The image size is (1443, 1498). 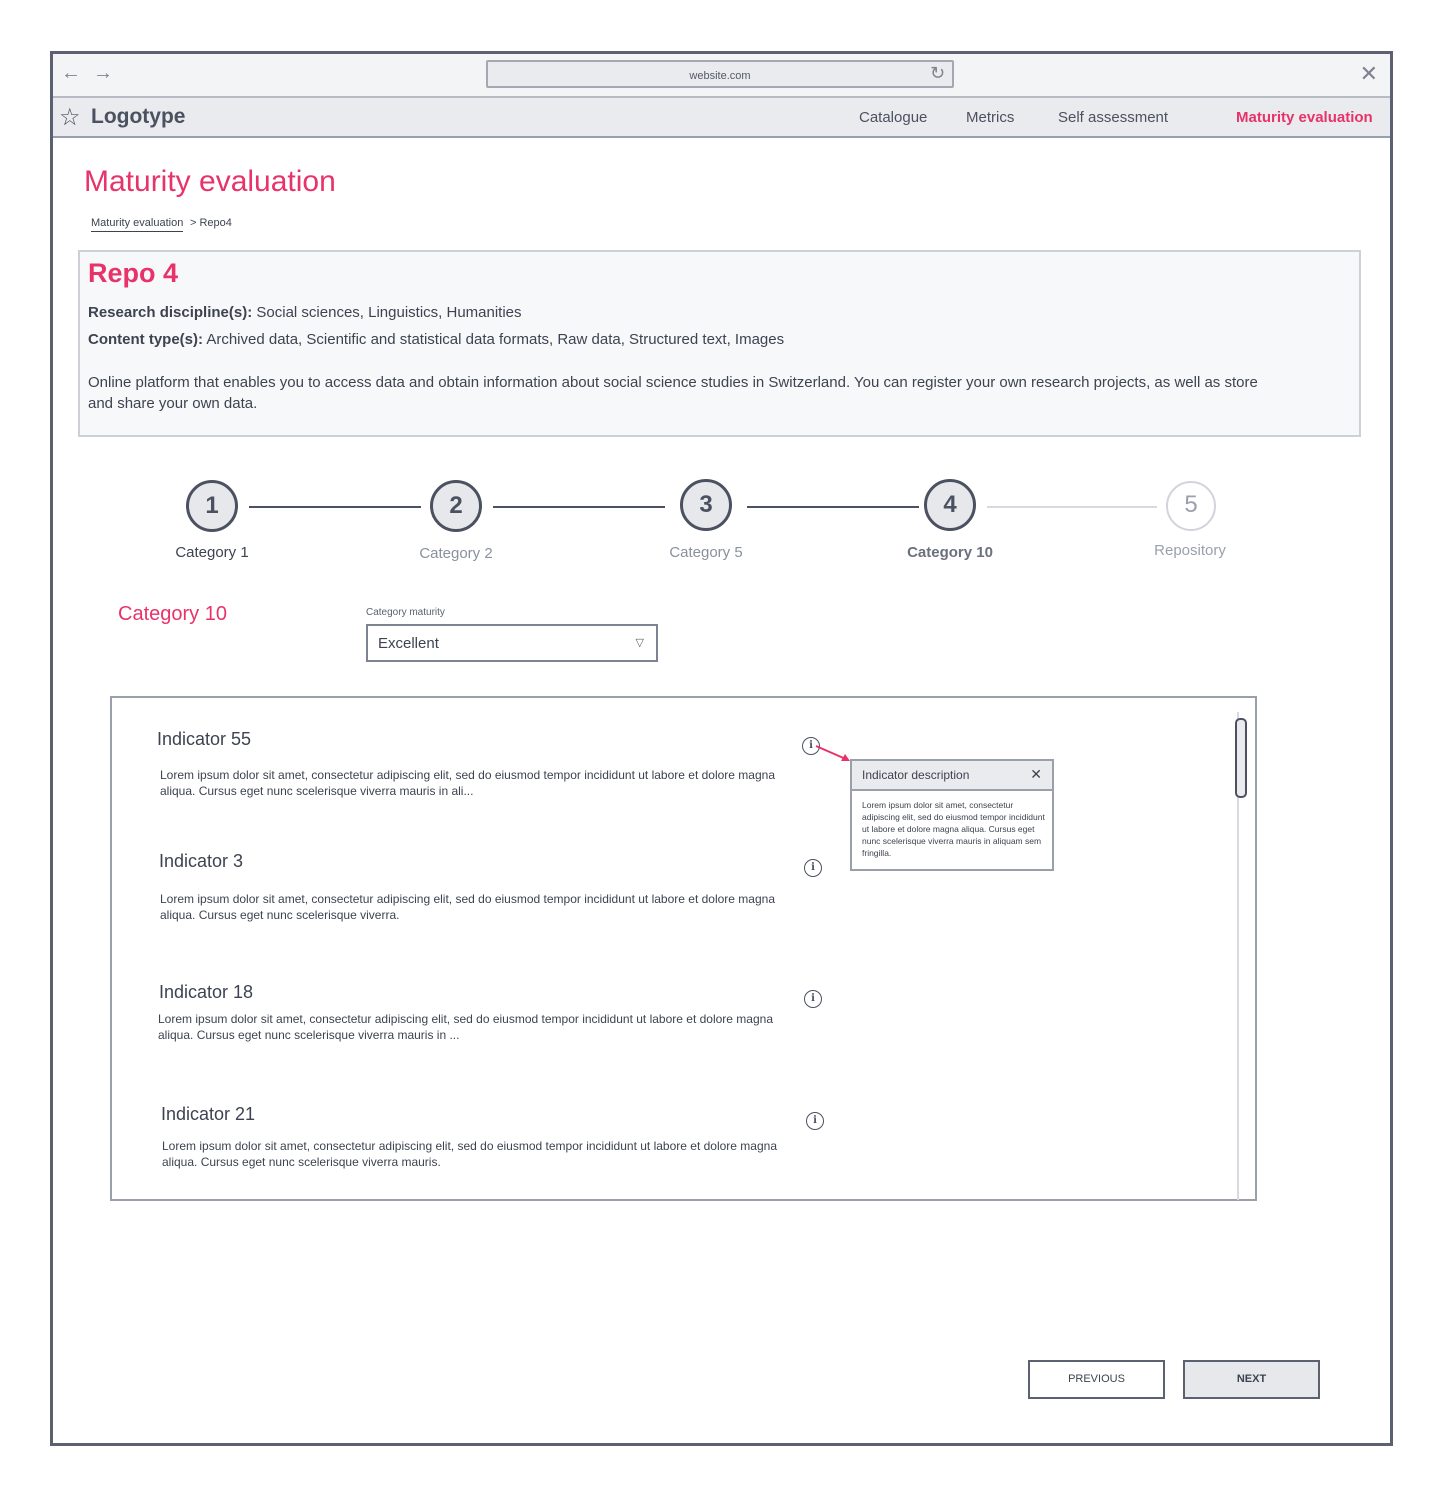 What do you see at coordinates (408, 643) in the screenshot?
I see `category-maturity-value: Excellent` at bounding box center [408, 643].